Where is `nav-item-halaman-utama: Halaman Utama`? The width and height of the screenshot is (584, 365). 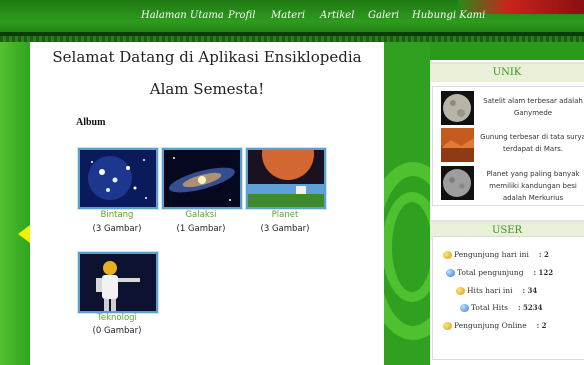
nav-item-halaman-utama: Halaman Utama is located at coordinates (182, 15).